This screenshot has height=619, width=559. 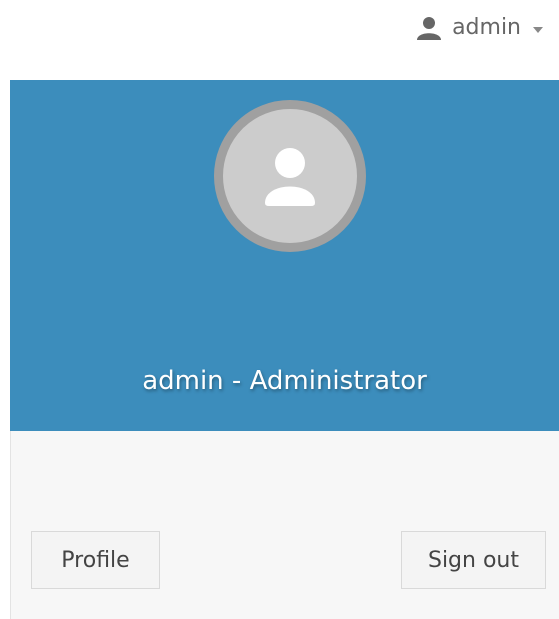 What do you see at coordinates (486, 27) in the screenshot?
I see `navbar-username: admin` at bounding box center [486, 27].